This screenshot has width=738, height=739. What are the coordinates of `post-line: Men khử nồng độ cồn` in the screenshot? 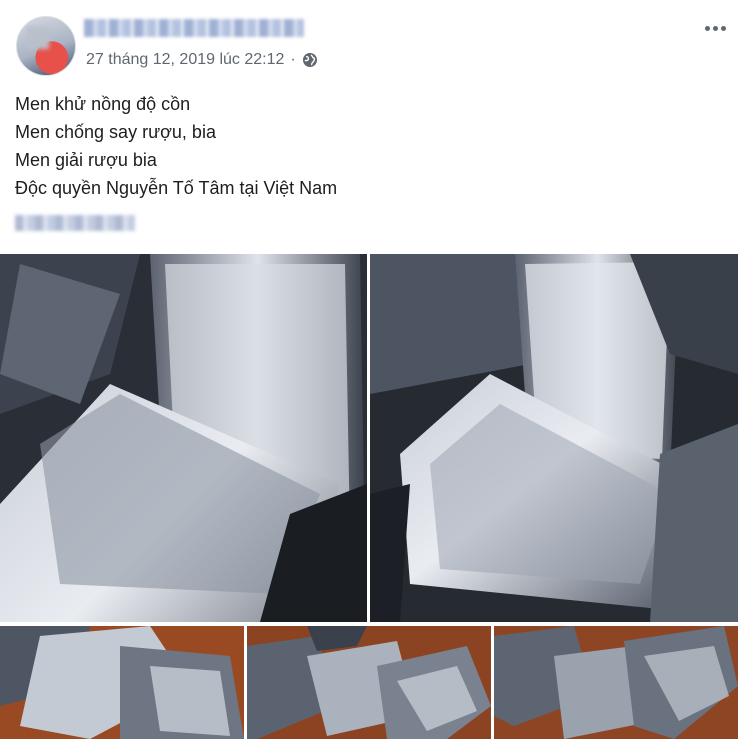 It's located at (103, 104).